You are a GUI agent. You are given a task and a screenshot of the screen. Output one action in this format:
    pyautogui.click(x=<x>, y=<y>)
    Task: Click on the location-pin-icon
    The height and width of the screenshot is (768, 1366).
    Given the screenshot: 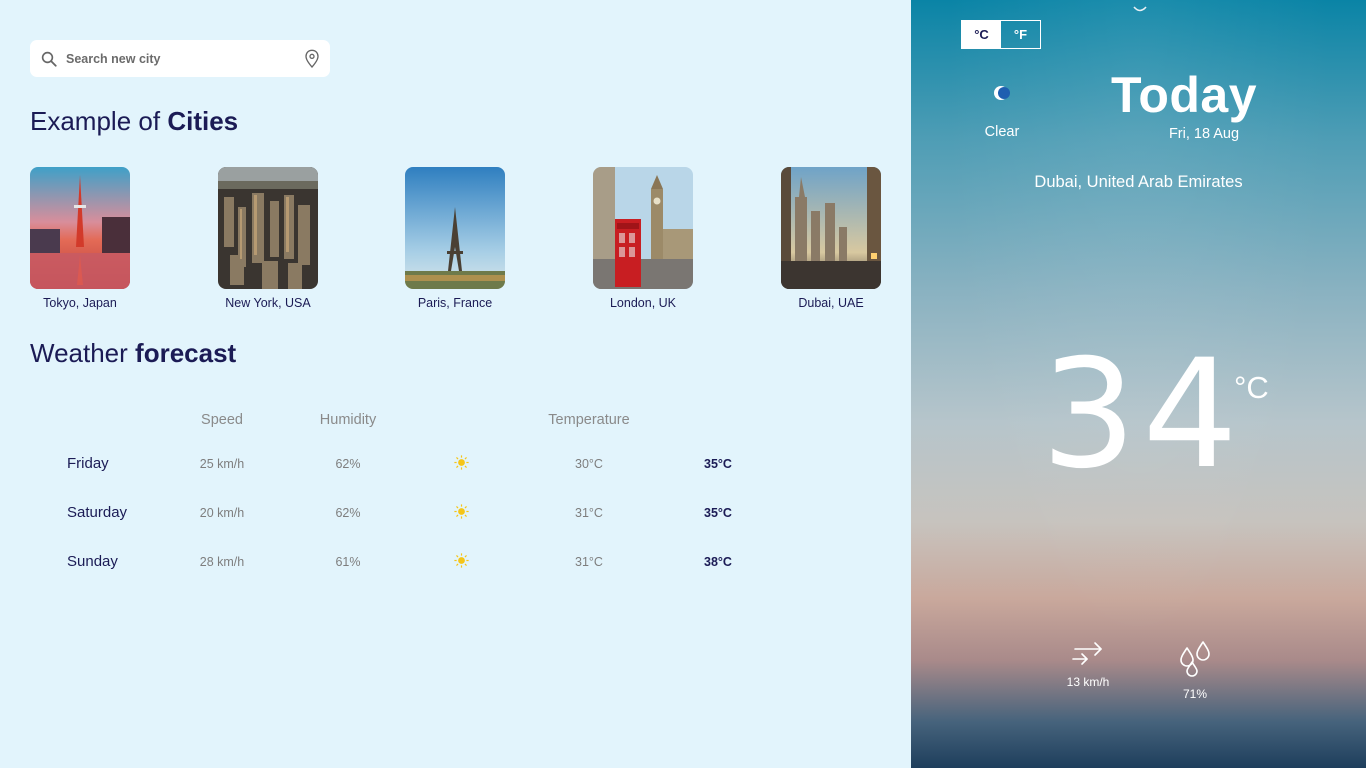 What is the action you would take?
    pyautogui.click(x=312, y=59)
    